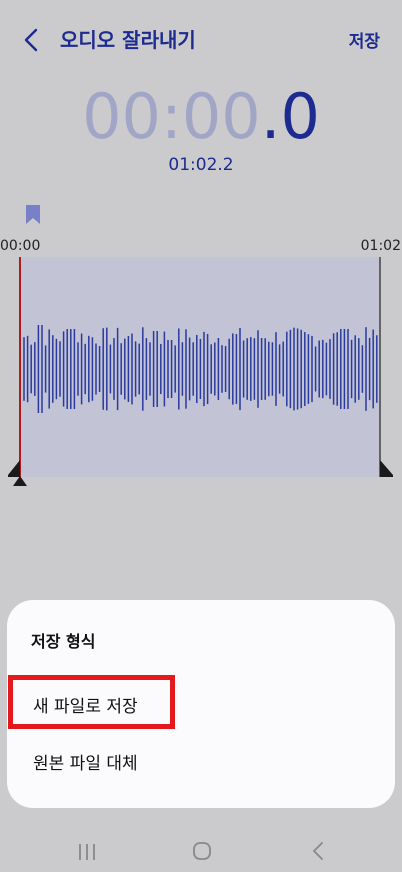  Describe the element at coordinates (85, 704) in the screenshot. I see `save-as-new-file-option: 새 파일로 저장` at that location.